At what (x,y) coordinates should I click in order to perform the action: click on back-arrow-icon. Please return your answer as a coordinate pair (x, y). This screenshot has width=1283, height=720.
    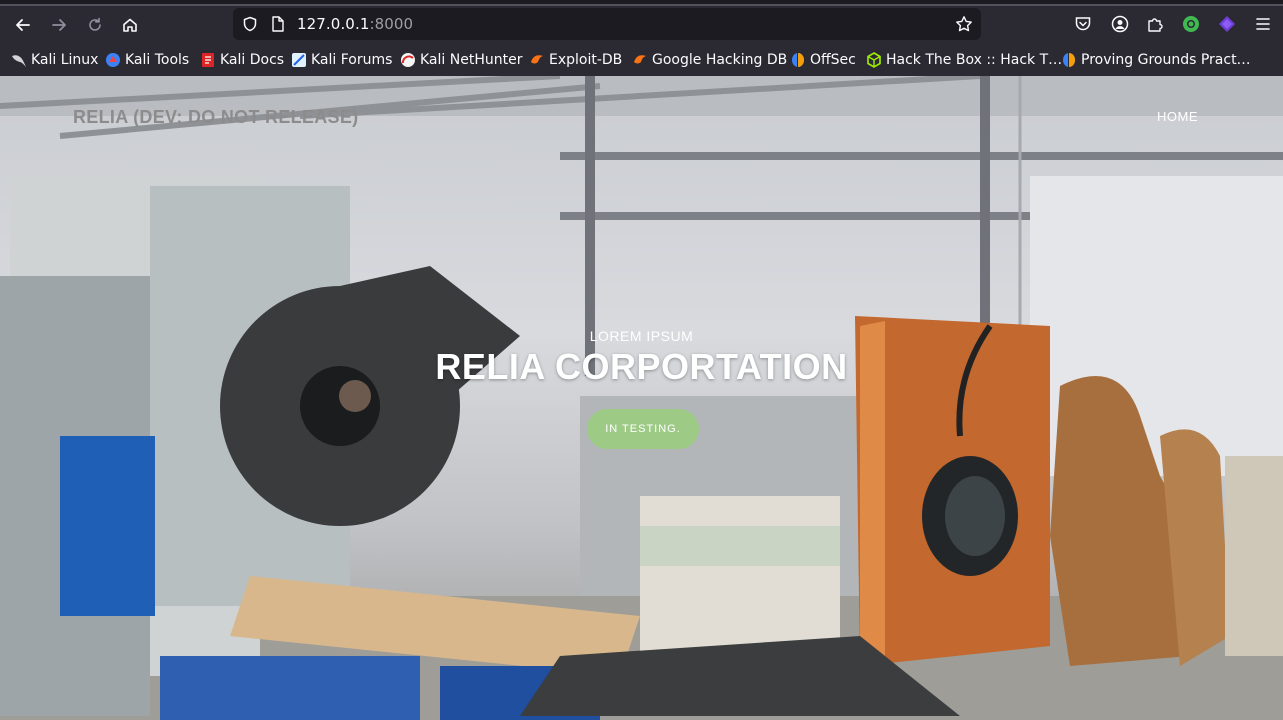
    Looking at the image, I should click on (23, 25).